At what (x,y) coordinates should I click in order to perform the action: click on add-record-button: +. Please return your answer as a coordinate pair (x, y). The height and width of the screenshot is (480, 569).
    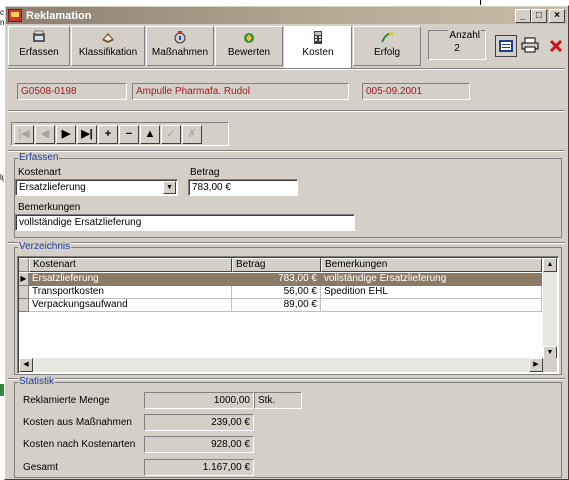
    Looking at the image, I should click on (108, 134).